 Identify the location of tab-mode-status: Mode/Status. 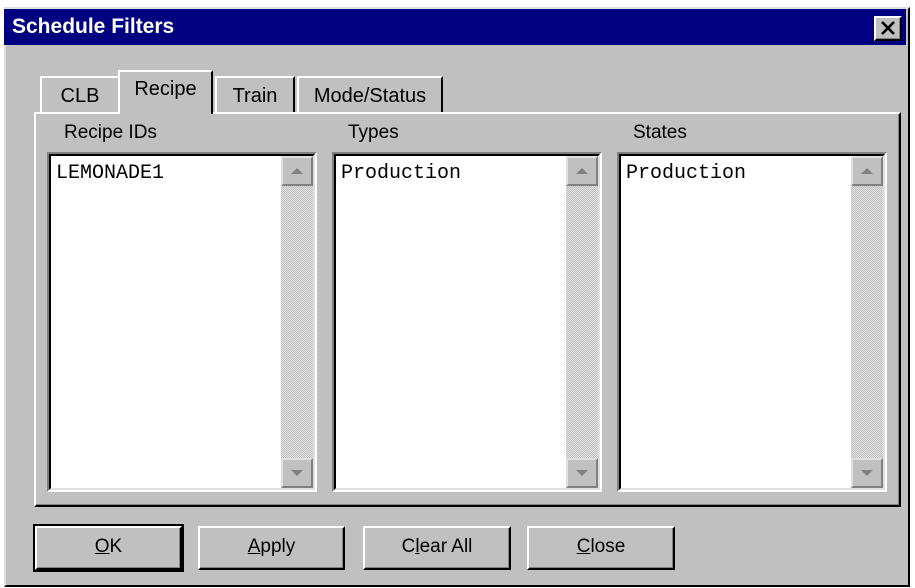
(370, 94).